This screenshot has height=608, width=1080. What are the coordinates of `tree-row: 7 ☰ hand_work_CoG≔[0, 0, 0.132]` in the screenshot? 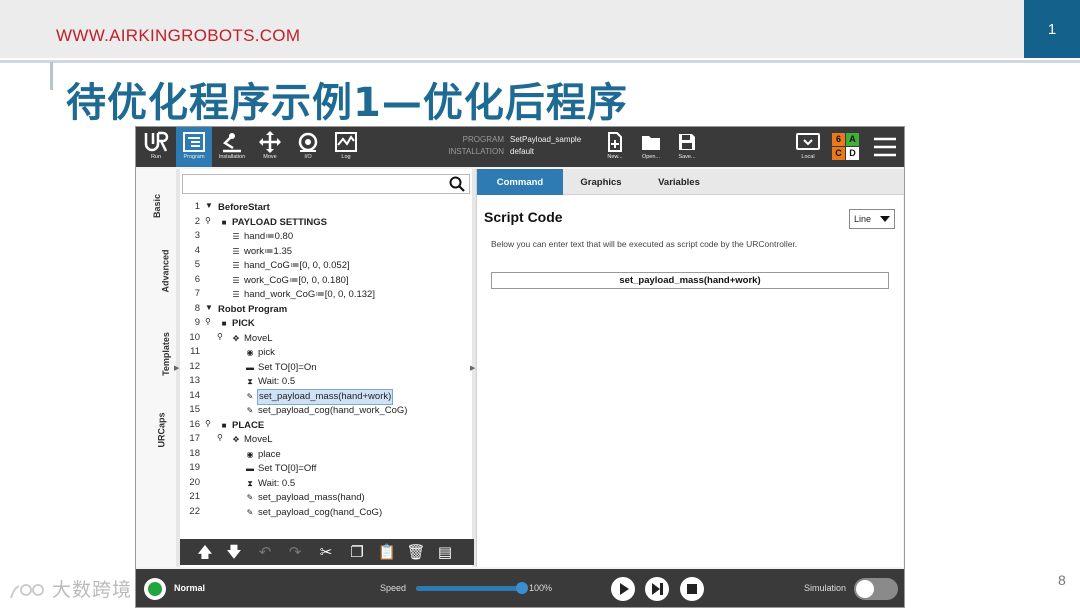 It's located at (327, 295).